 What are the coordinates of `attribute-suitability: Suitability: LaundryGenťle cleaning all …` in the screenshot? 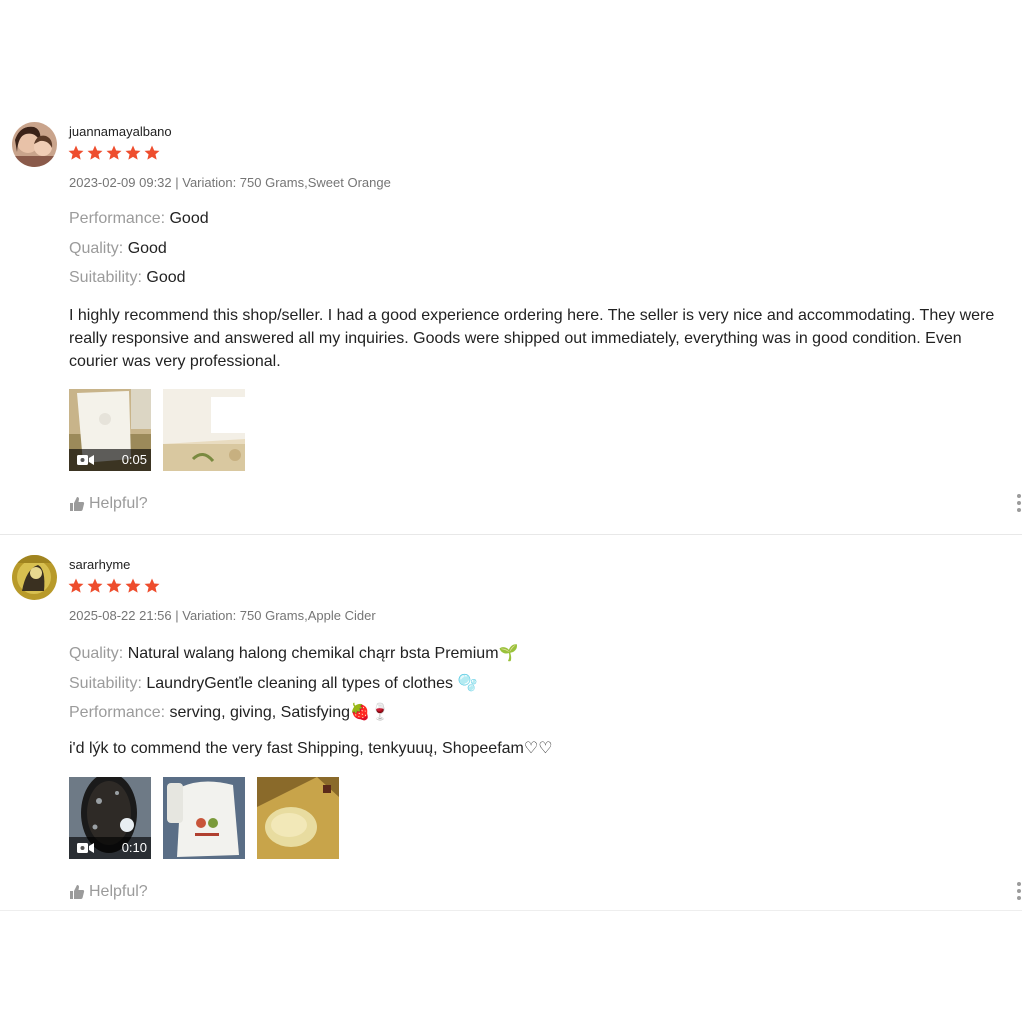 It's located at (273, 683).